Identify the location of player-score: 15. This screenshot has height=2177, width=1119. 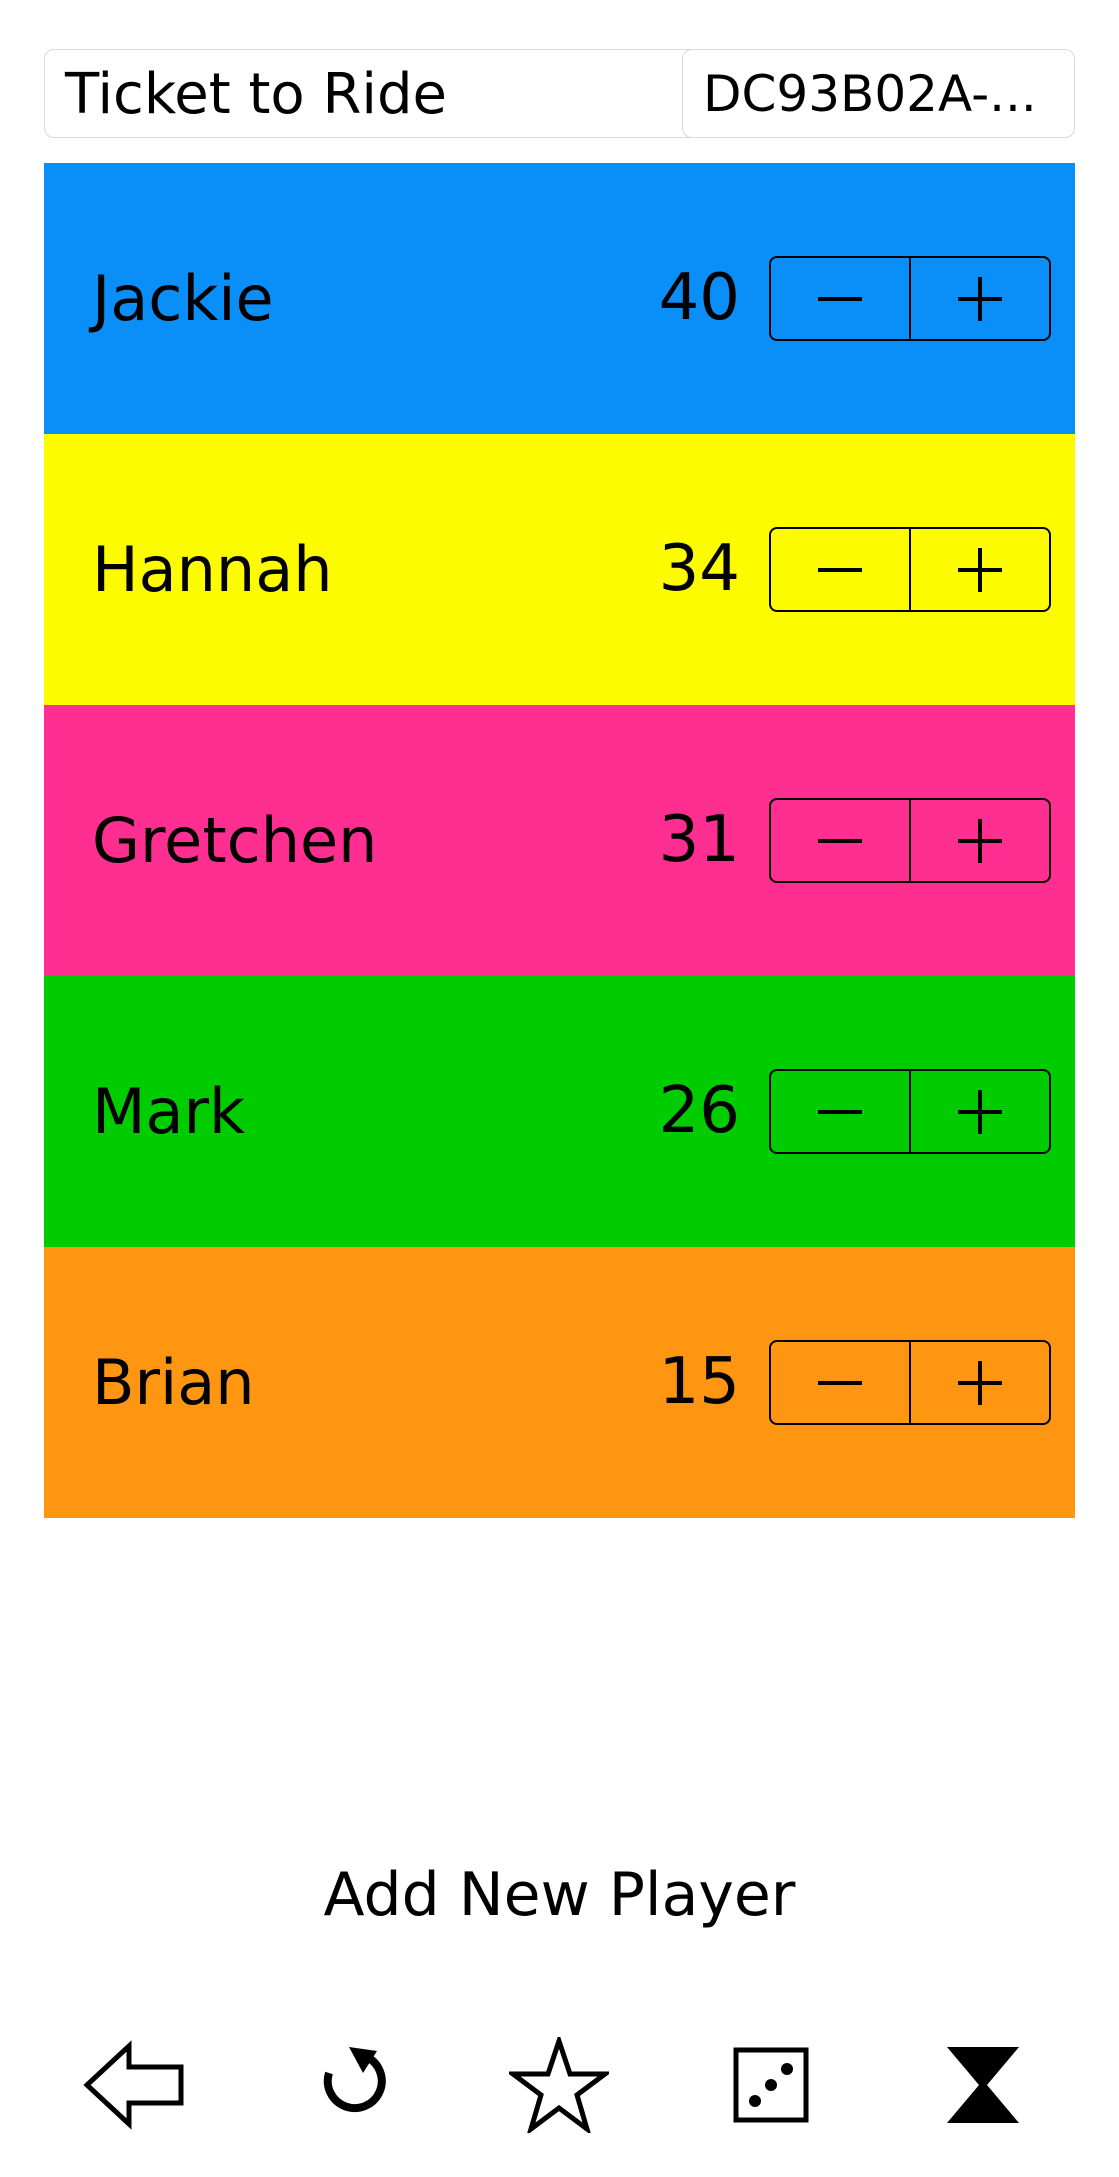
(699, 1382).